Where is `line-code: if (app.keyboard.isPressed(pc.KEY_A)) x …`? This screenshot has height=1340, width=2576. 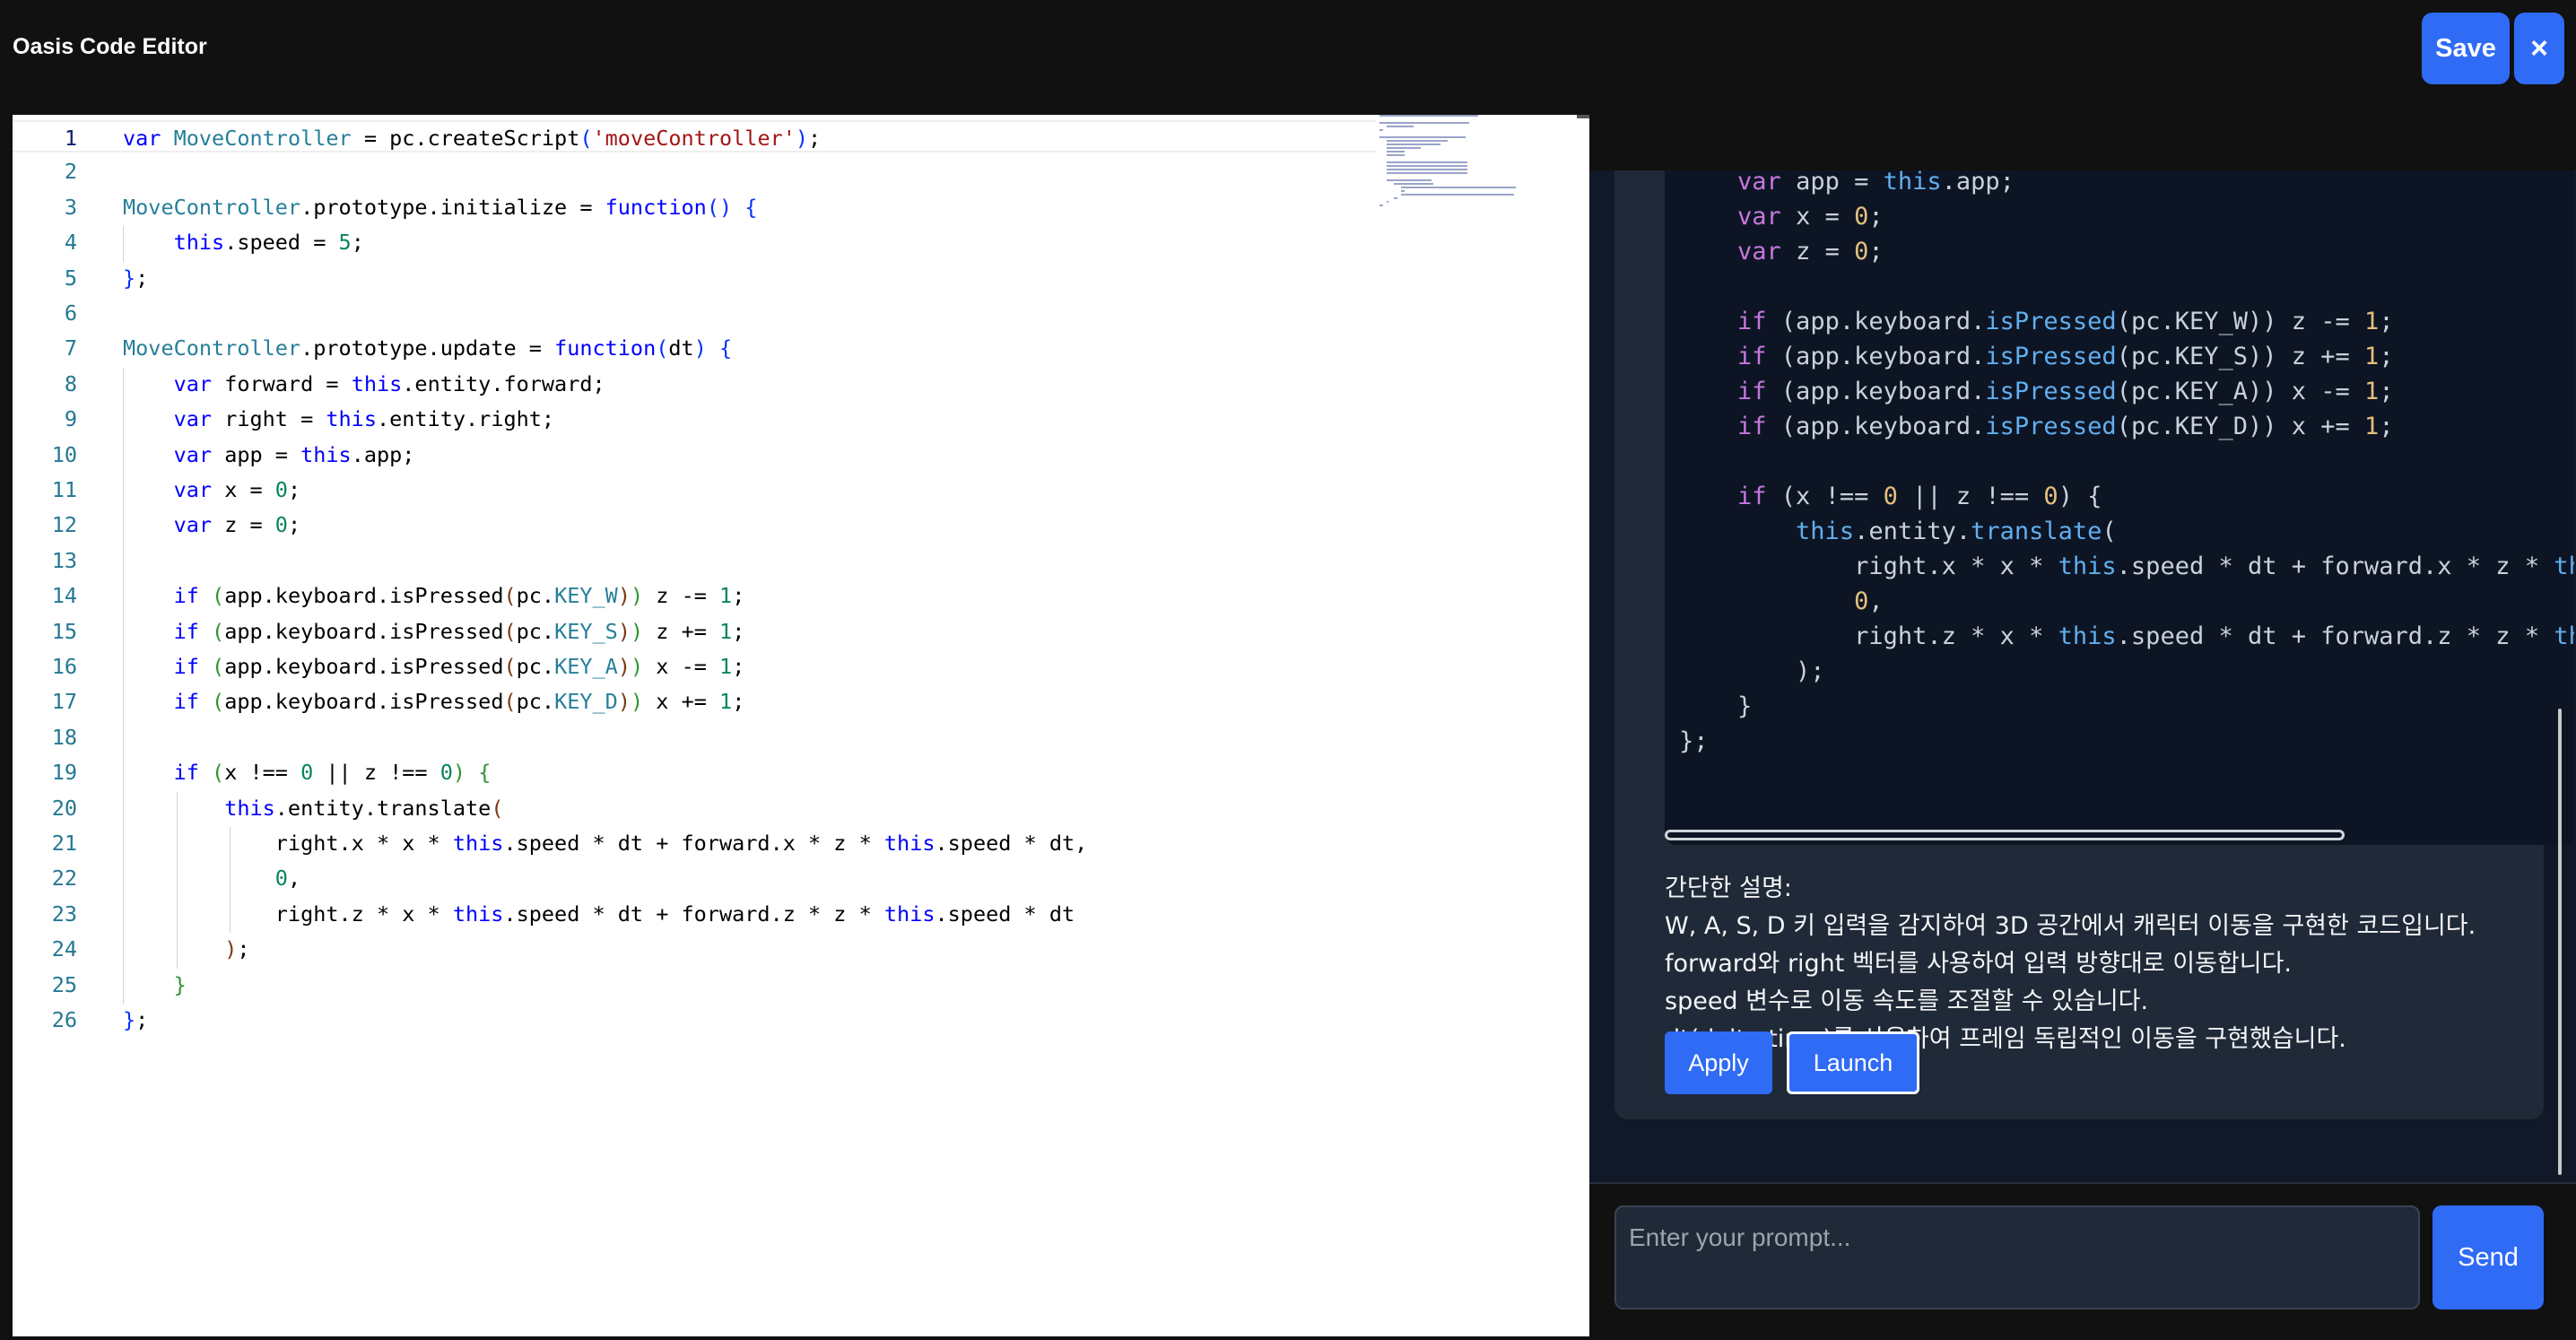 line-code: if (app.keyboard.isPressed(pc.KEY_A)) x … is located at coordinates (459, 666).